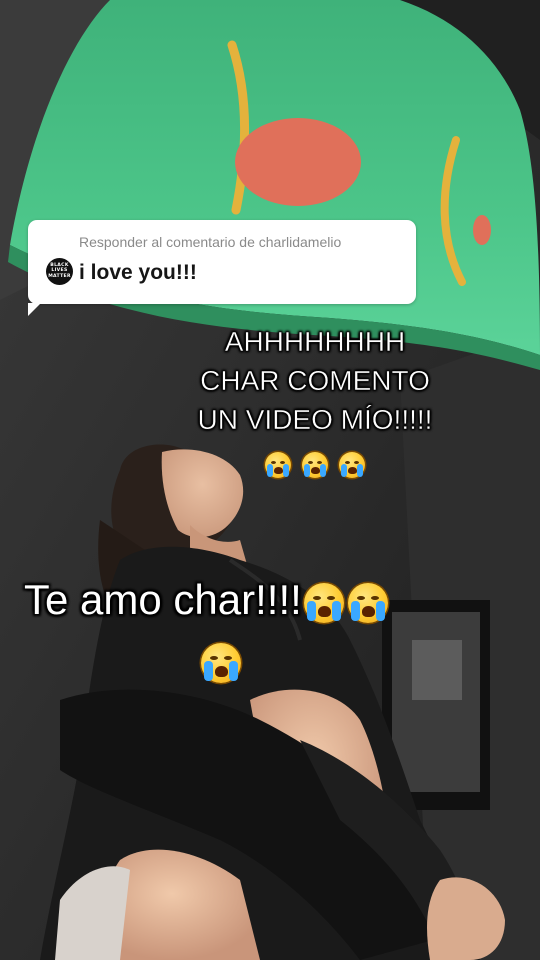 The height and width of the screenshot is (960, 540). Describe the element at coordinates (315, 341) in the screenshot. I see `caption-top-line-1: AHHHHHHHH` at that location.